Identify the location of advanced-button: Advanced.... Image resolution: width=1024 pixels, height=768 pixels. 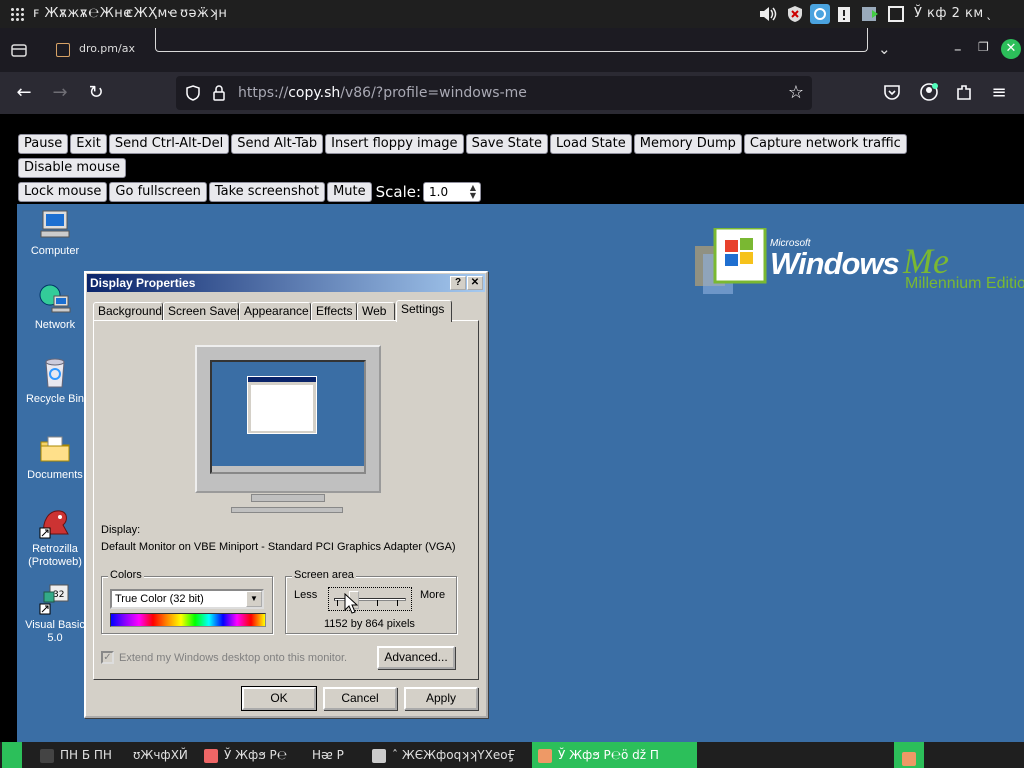
(416, 657).